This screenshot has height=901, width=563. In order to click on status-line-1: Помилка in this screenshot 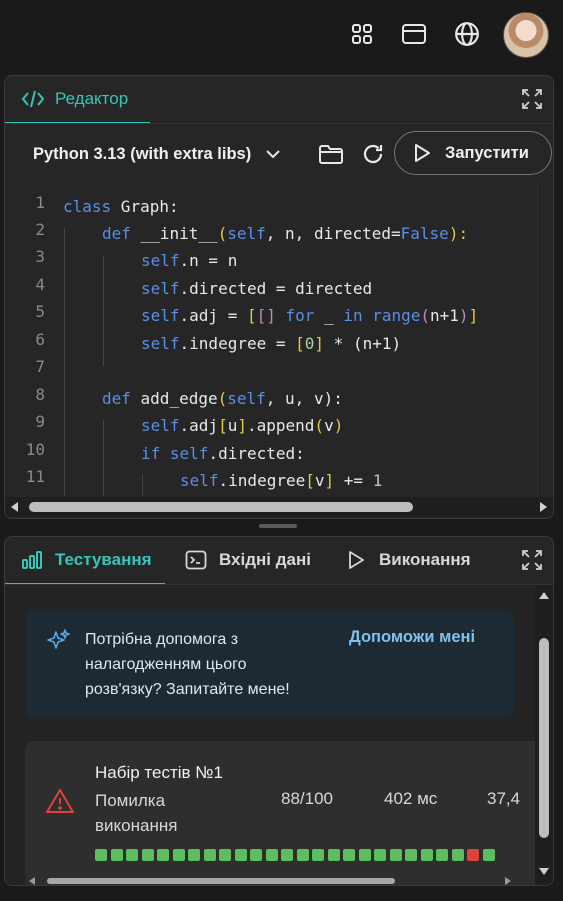, I will do `click(130, 800)`.